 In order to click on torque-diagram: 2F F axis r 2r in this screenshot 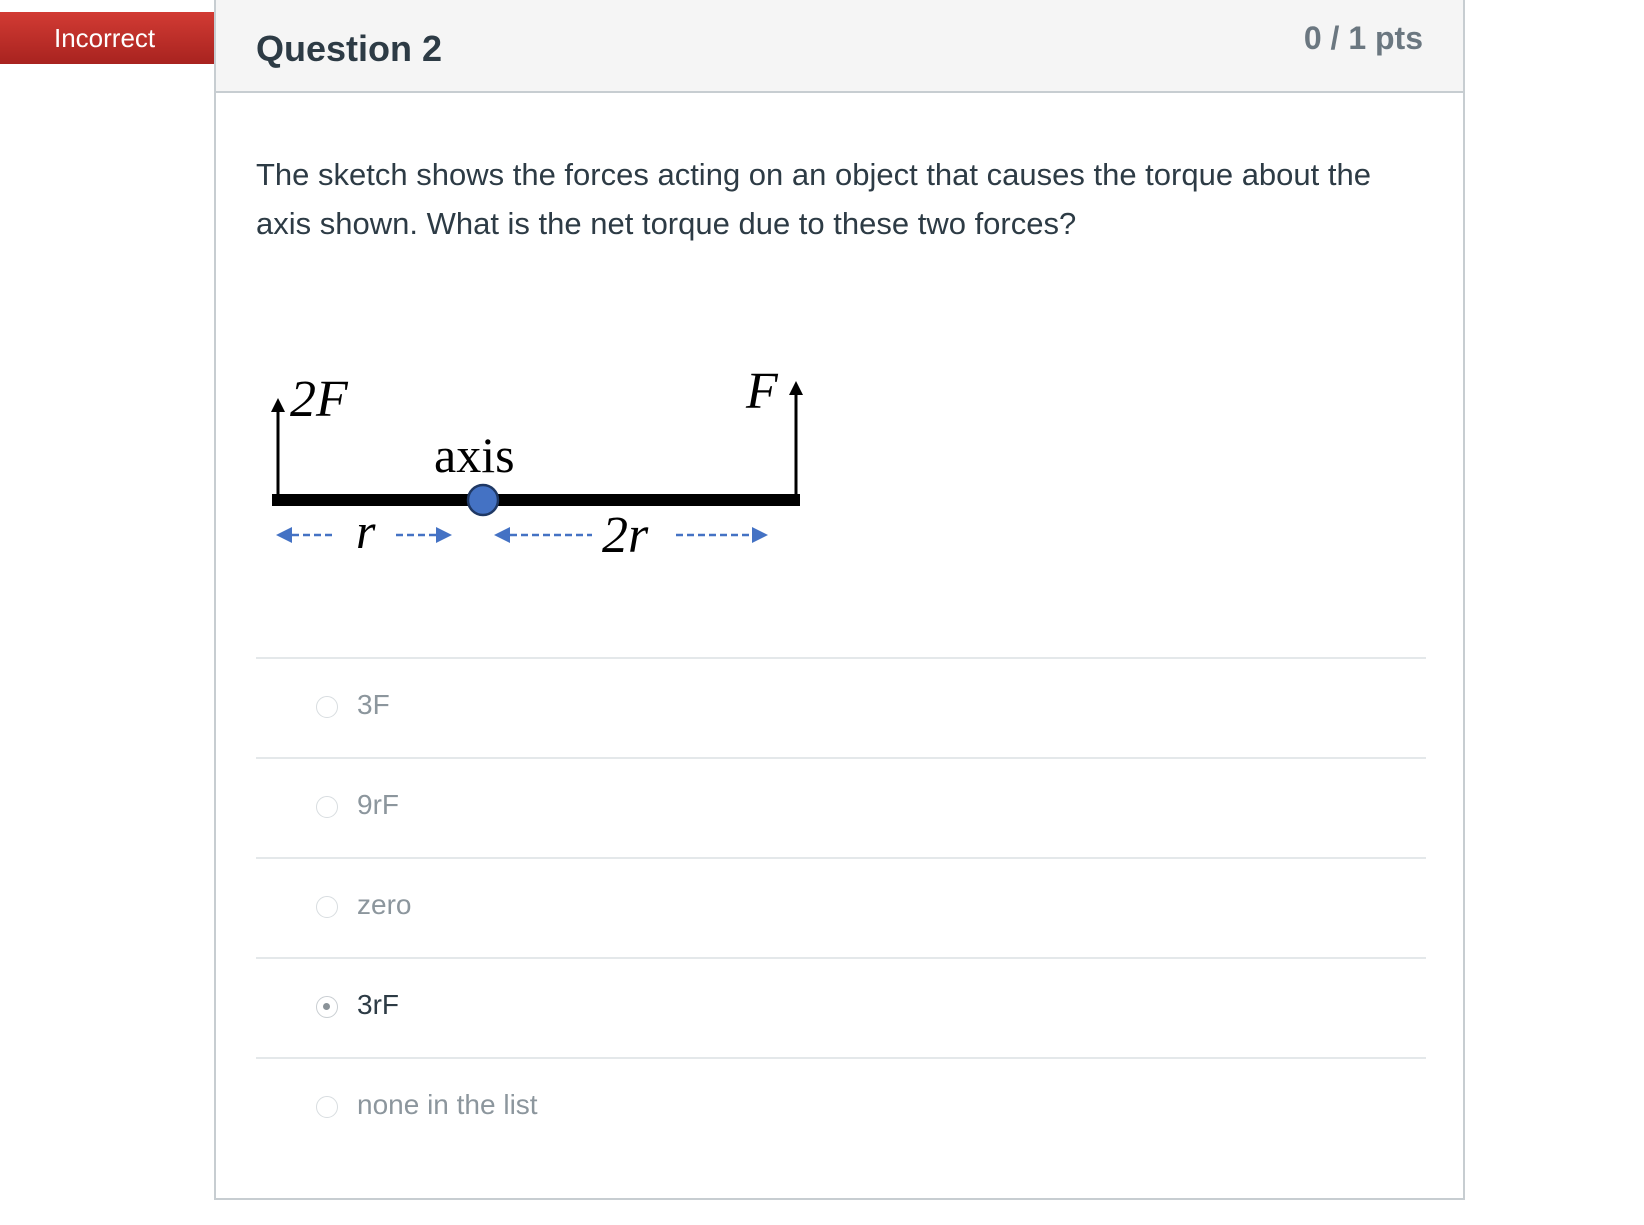, I will do `click(556, 470)`.